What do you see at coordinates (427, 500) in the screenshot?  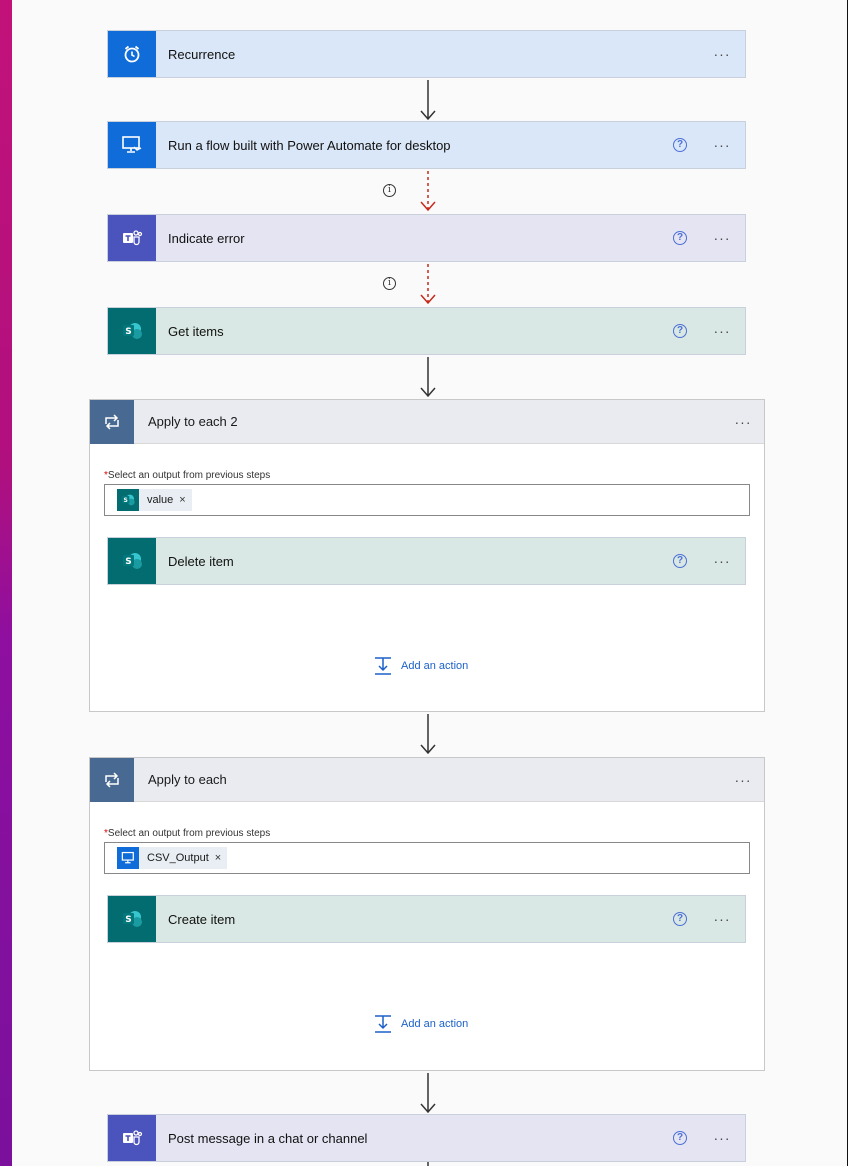 I see `select-output-input: S value ×` at bounding box center [427, 500].